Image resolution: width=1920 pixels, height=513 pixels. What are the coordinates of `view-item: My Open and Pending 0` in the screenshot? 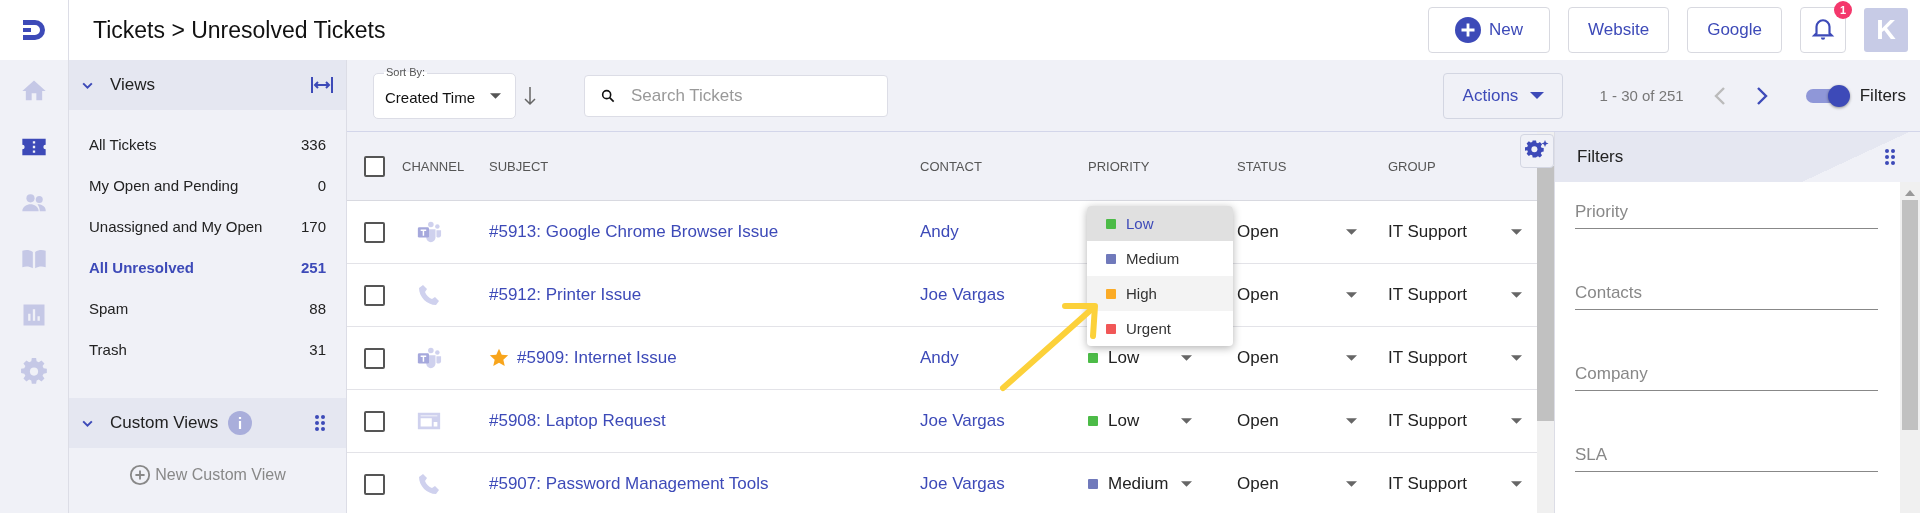 It's located at (207, 185).